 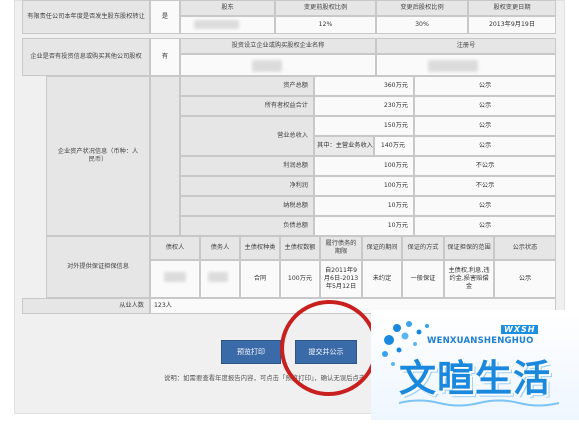 I want to click on asset-name-total-assets: 资产总额, so click(x=247, y=86).